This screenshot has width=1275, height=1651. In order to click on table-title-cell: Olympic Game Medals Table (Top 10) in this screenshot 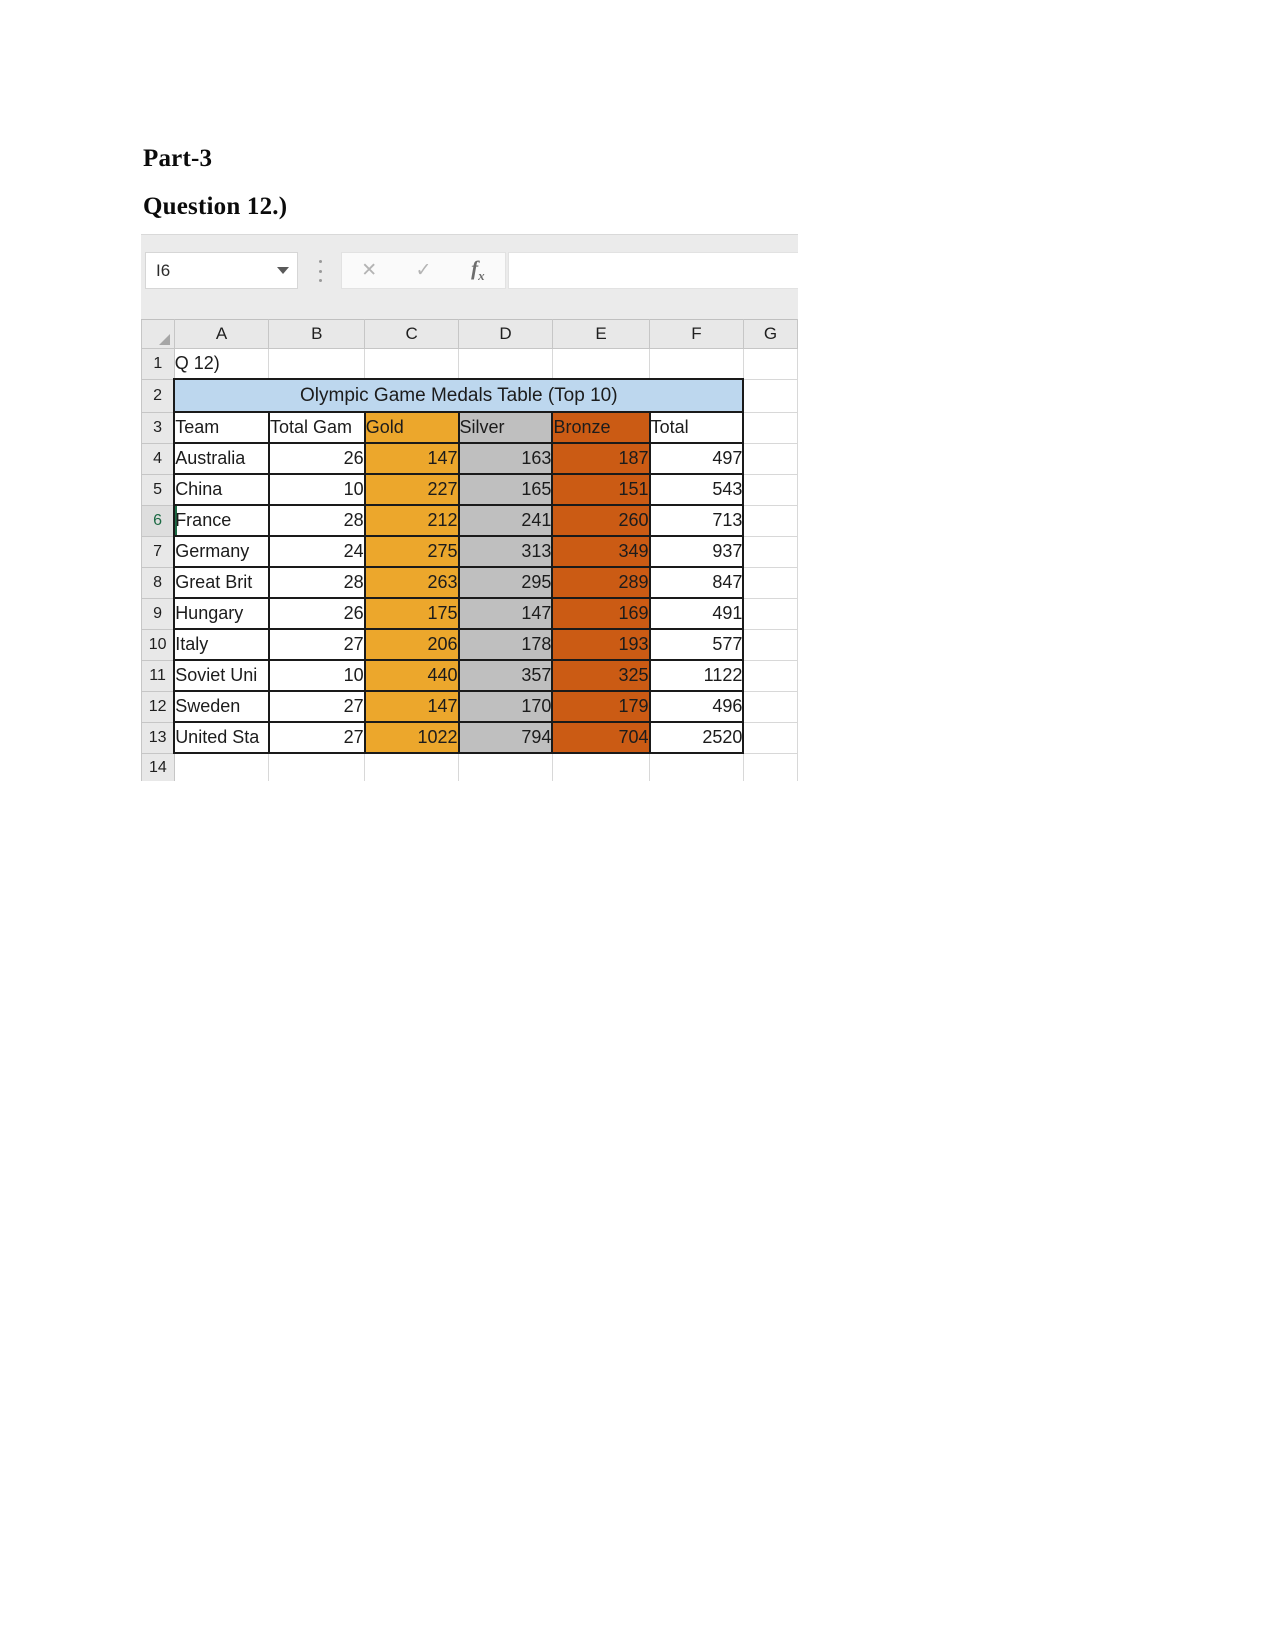, I will do `click(459, 395)`.